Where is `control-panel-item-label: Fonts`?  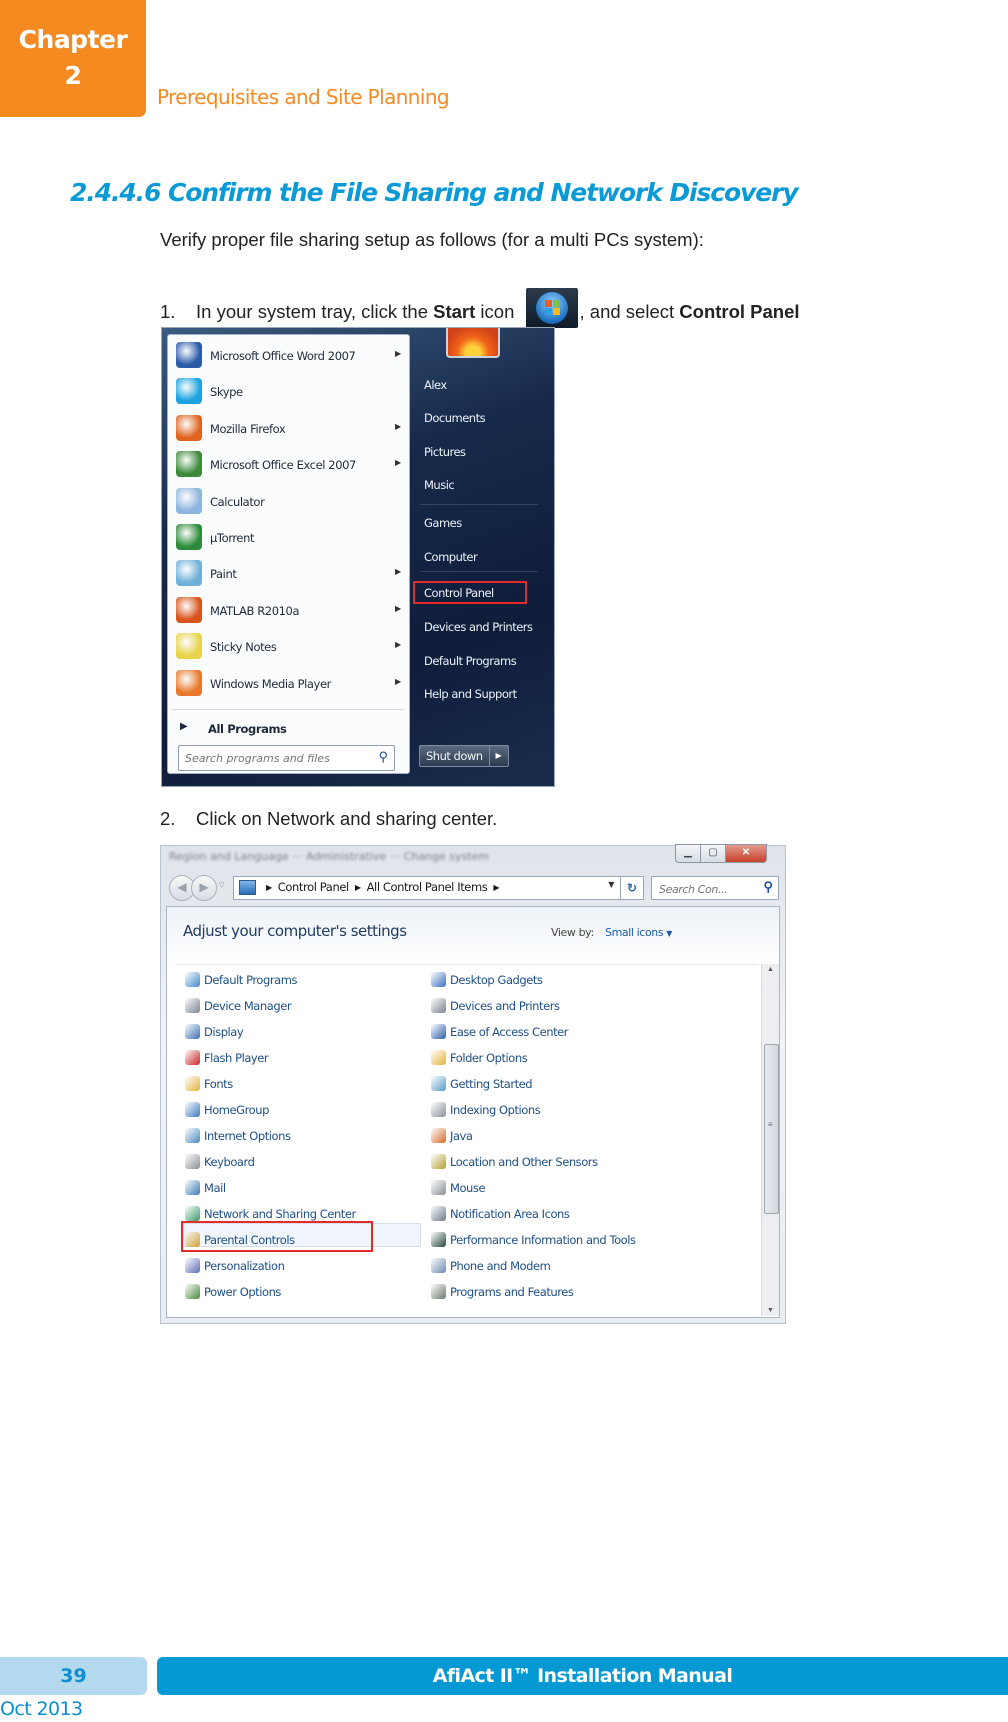 control-panel-item-label: Fonts is located at coordinates (218, 1084).